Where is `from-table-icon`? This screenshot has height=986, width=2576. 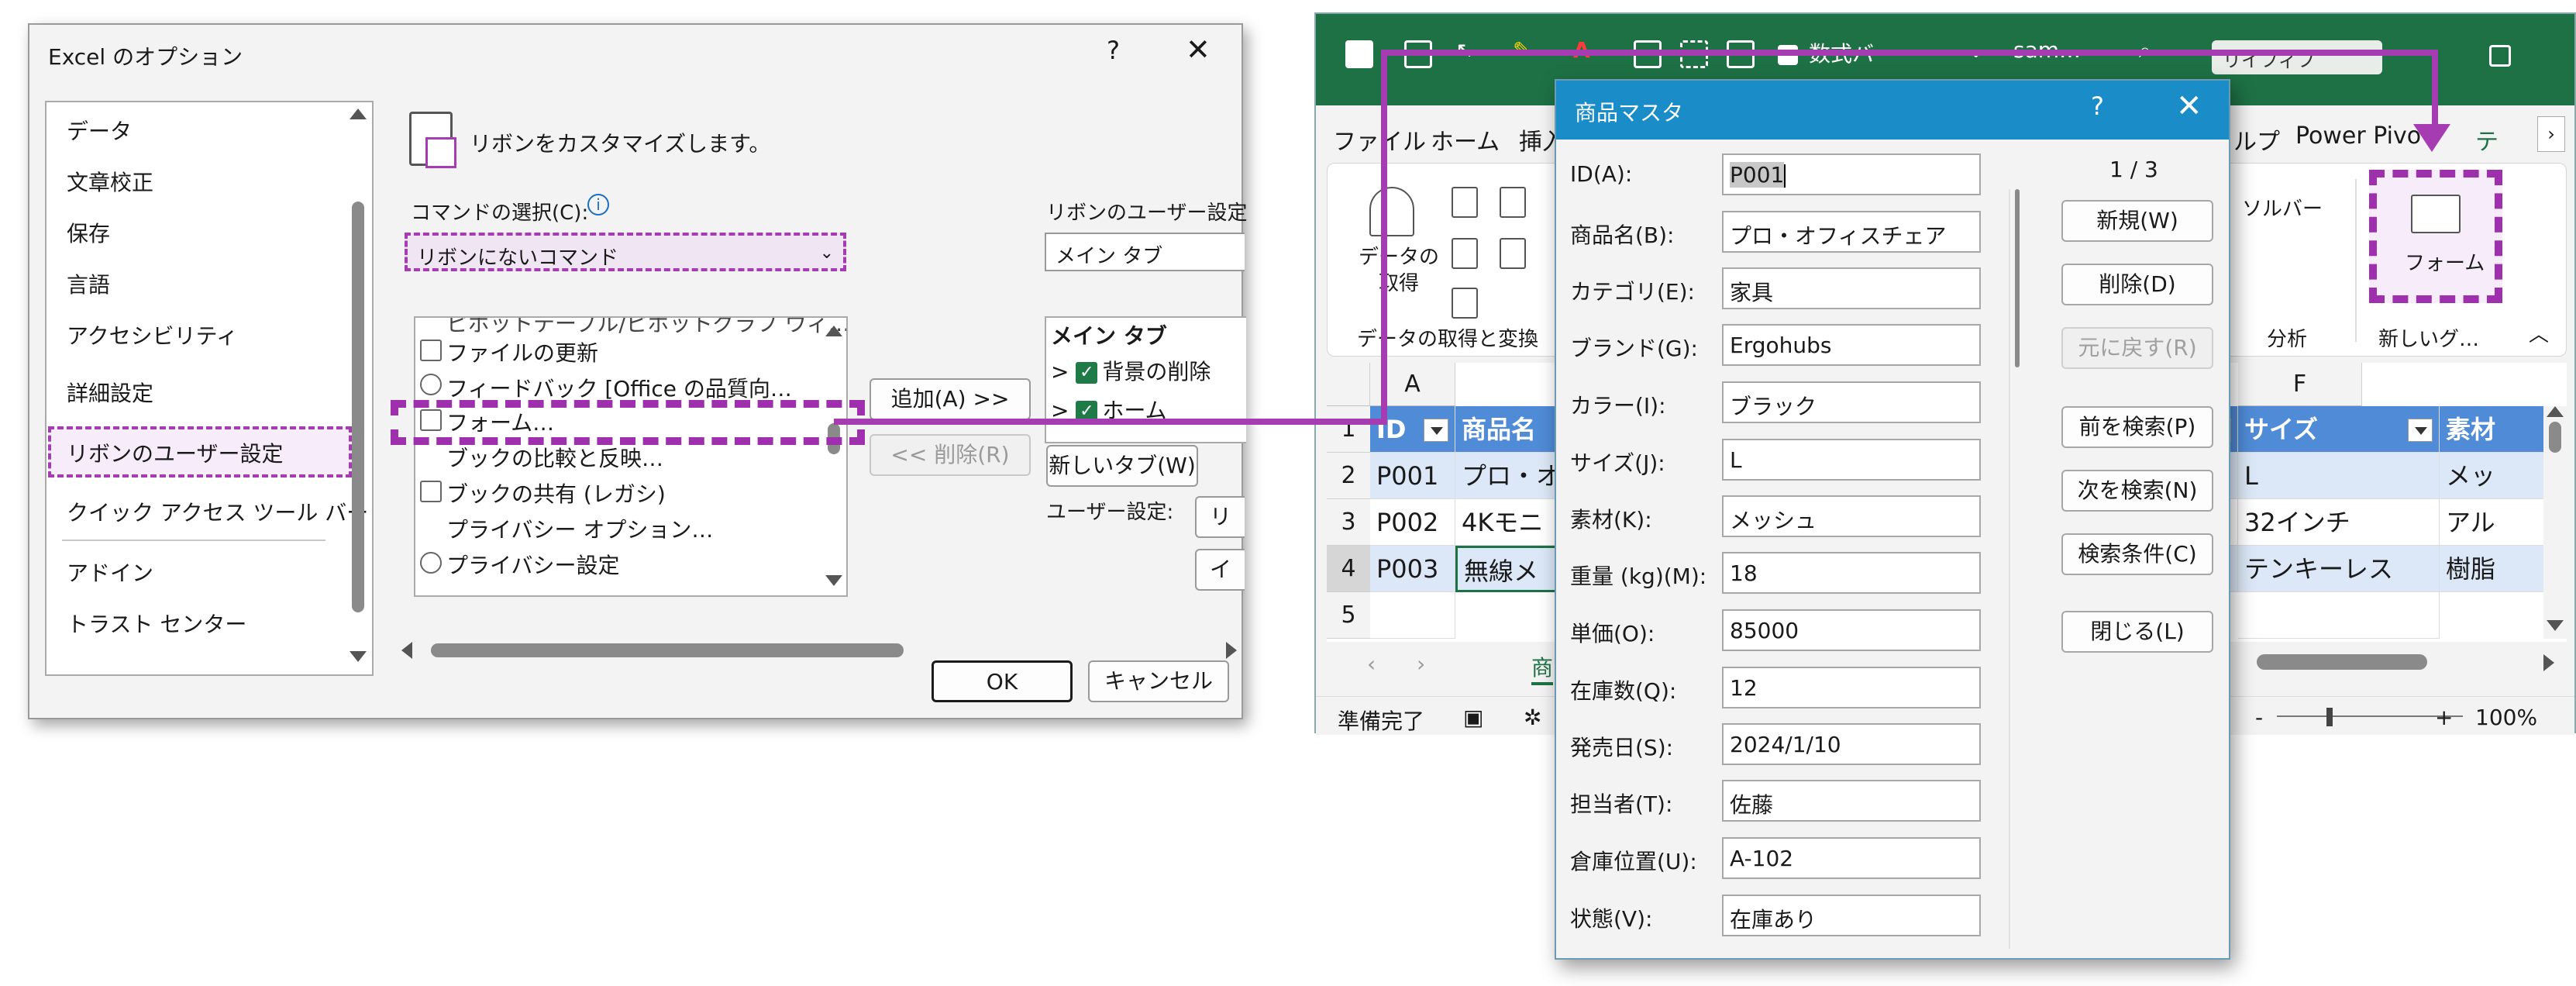
from-table-icon is located at coordinates (1465, 303).